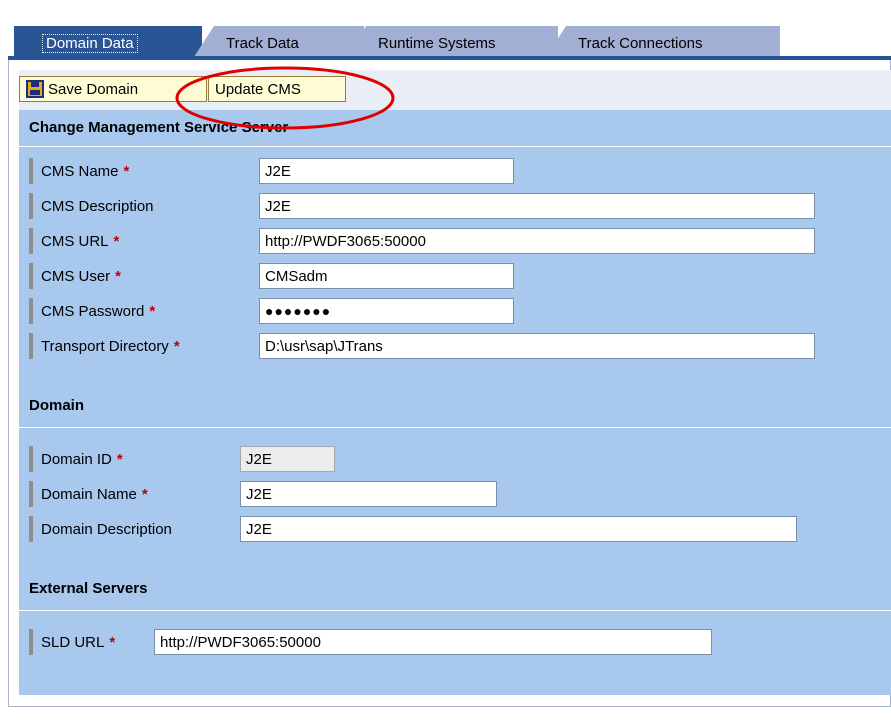 The image size is (891, 722). I want to click on sld-url-field: http://PWDF3065:50000, so click(433, 642).